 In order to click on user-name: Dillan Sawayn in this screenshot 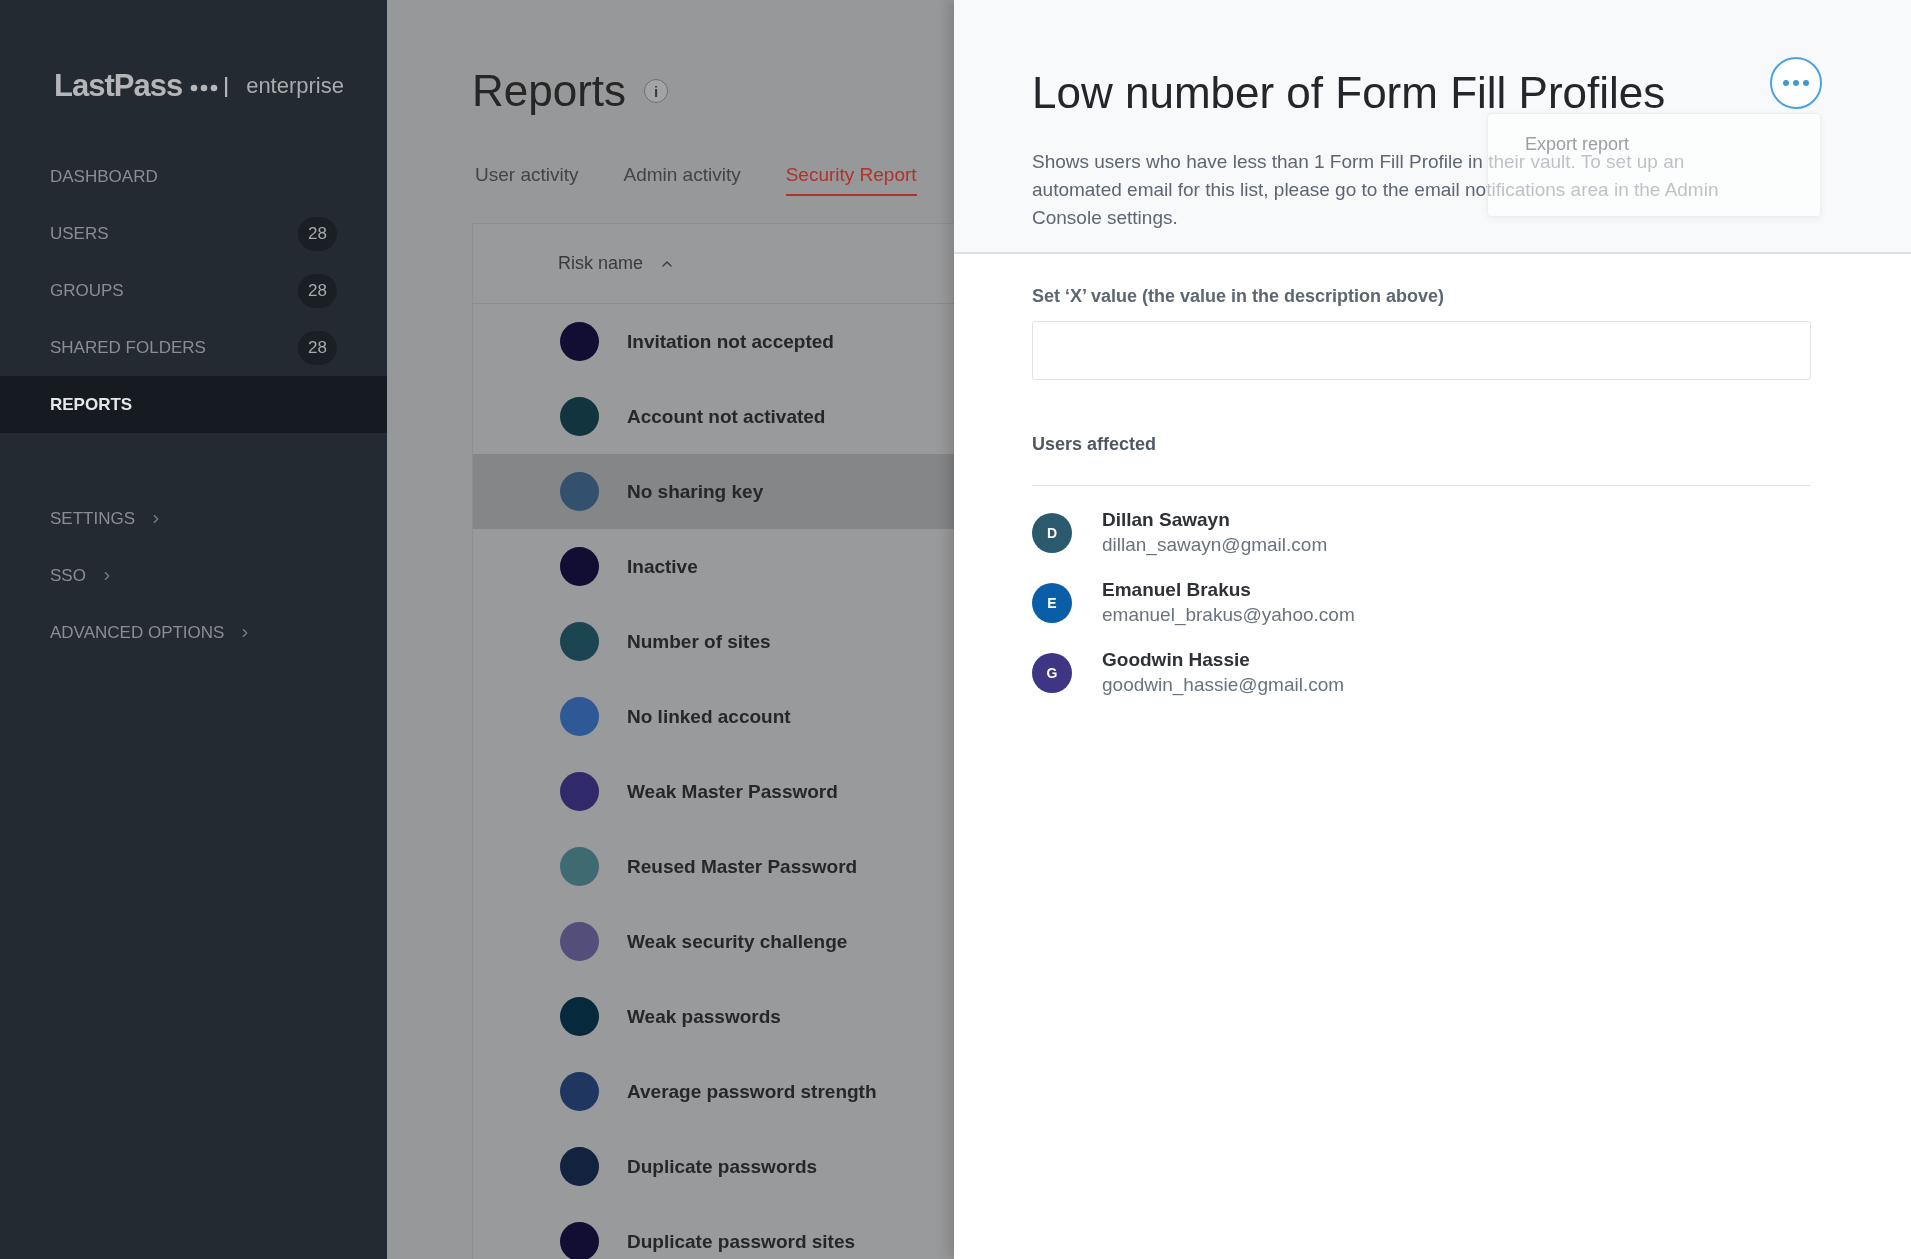, I will do `click(1166, 520)`.